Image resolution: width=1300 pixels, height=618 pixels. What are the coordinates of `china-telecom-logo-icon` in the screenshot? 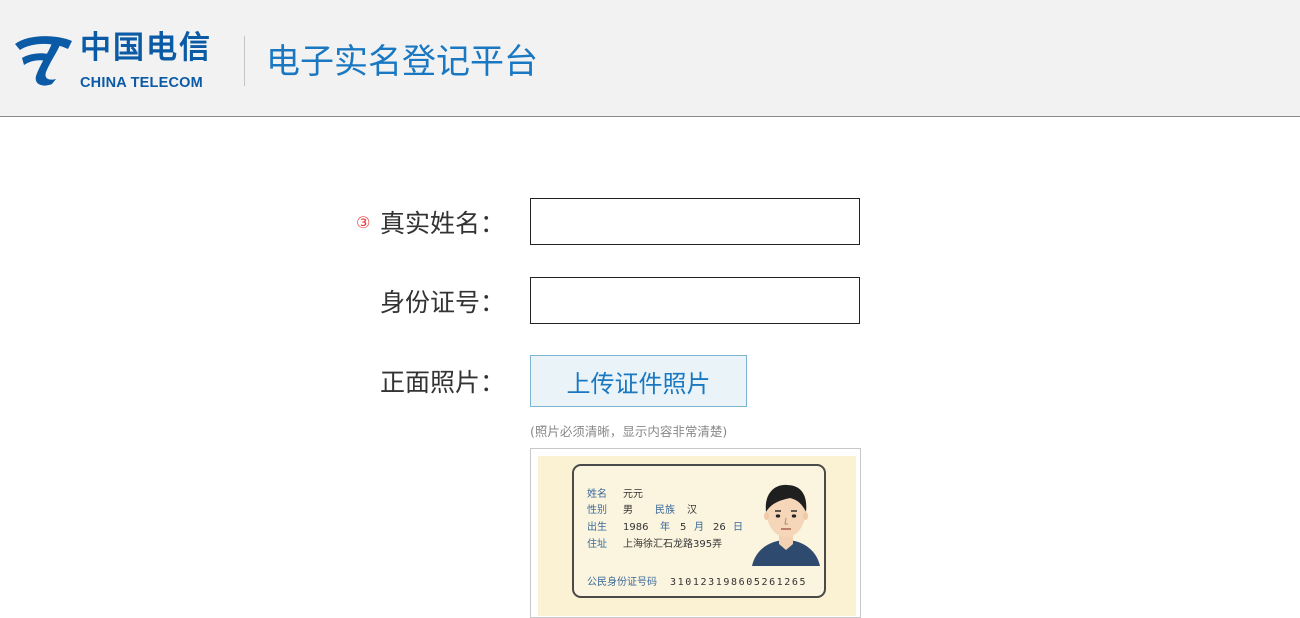 It's located at (43, 61).